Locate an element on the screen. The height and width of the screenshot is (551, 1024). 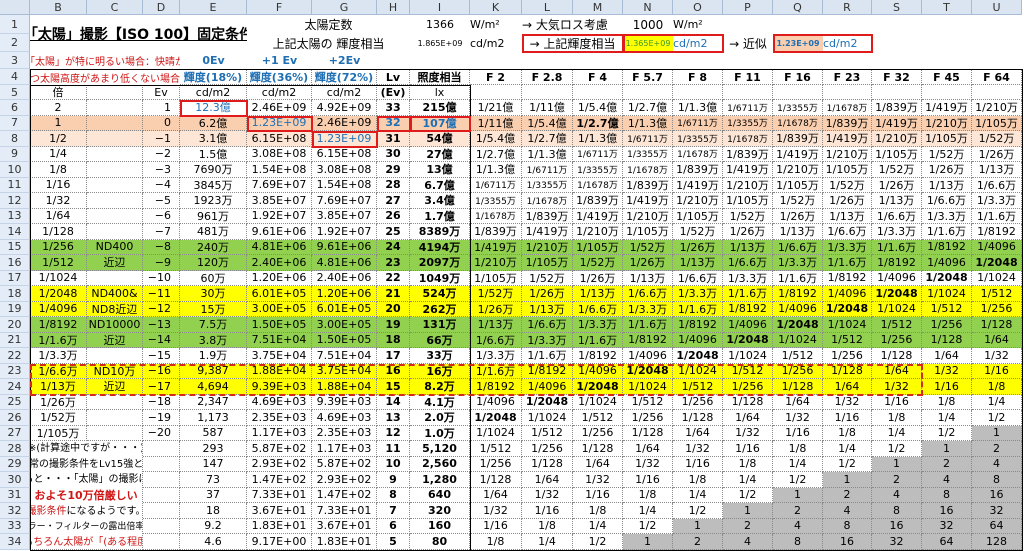
shutter-cell-22-P: 1/1024 is located at coordinates (748, 356).